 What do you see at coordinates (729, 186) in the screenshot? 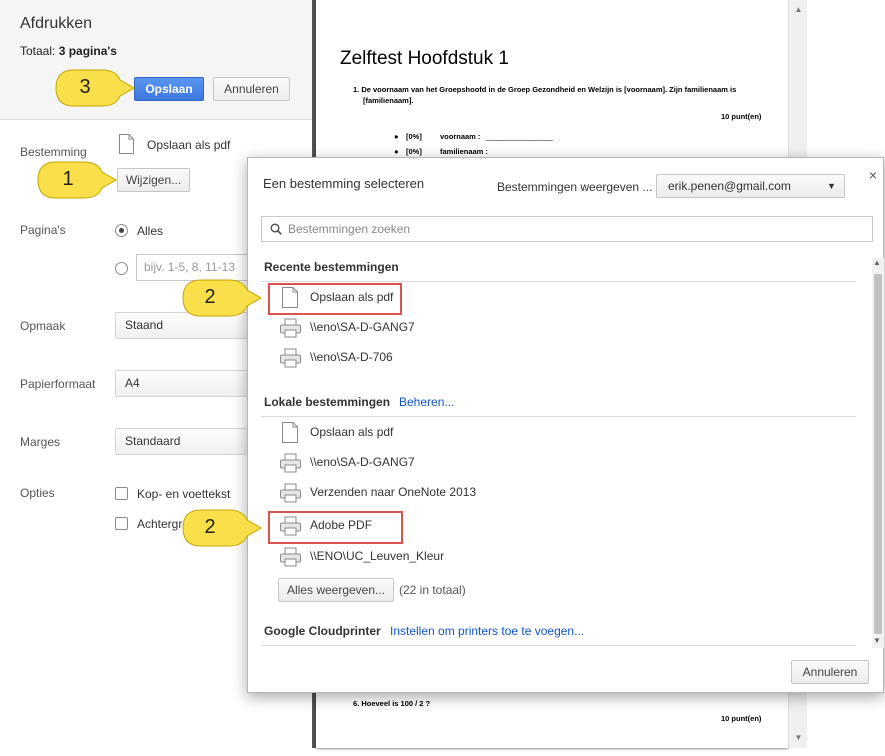
I see `account-value: erik.penen@gmail.com` at bounding box center [729, 186].